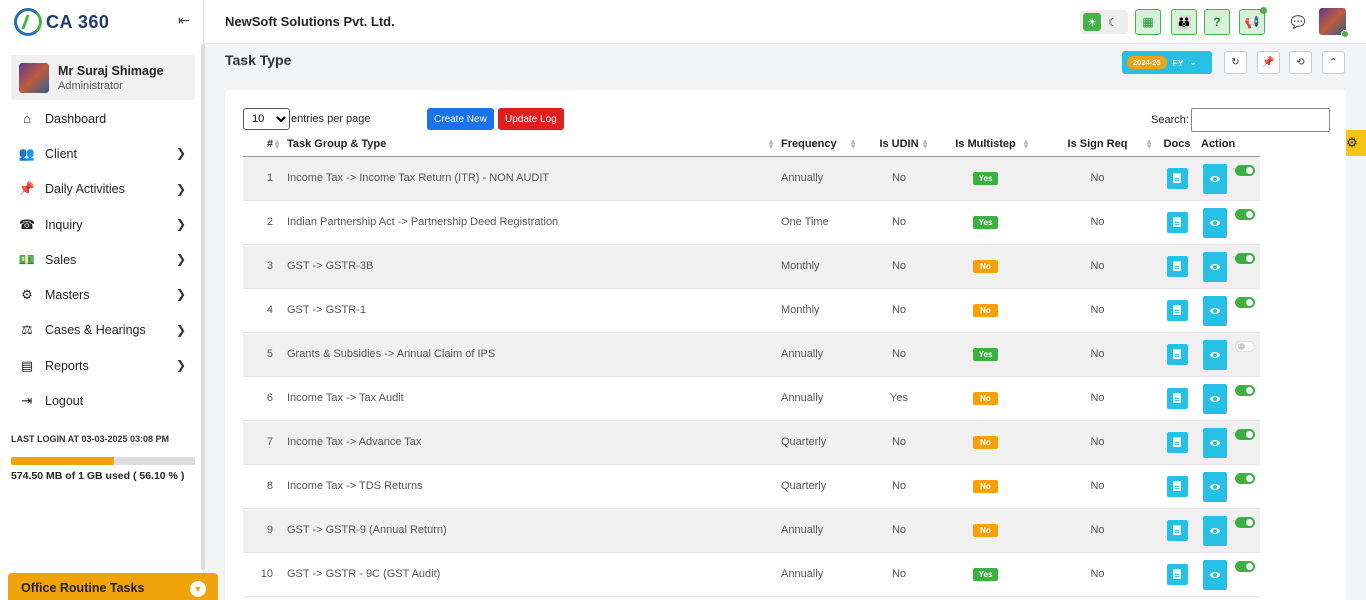  Describe the element at coordinates (307, 119) in the screenshot. I see `entries-per-page: 10 entries per page` at that location.